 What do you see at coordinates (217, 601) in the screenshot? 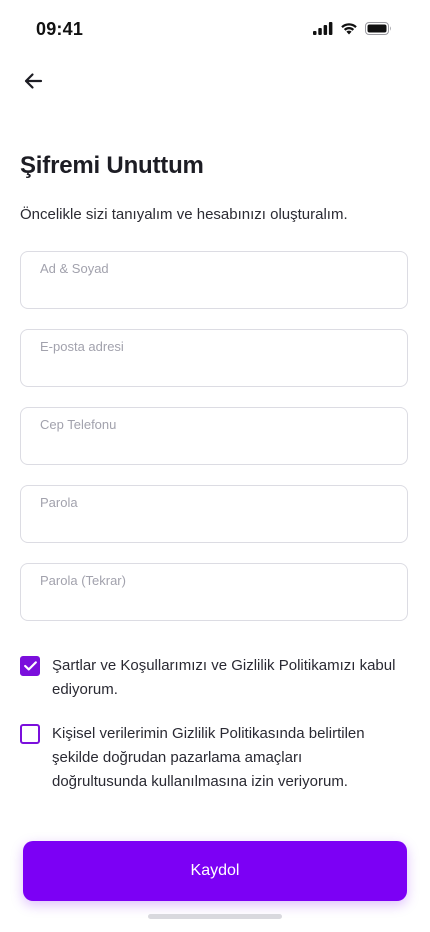
I see `password-repeat-input` at bounding box center [217, 601].